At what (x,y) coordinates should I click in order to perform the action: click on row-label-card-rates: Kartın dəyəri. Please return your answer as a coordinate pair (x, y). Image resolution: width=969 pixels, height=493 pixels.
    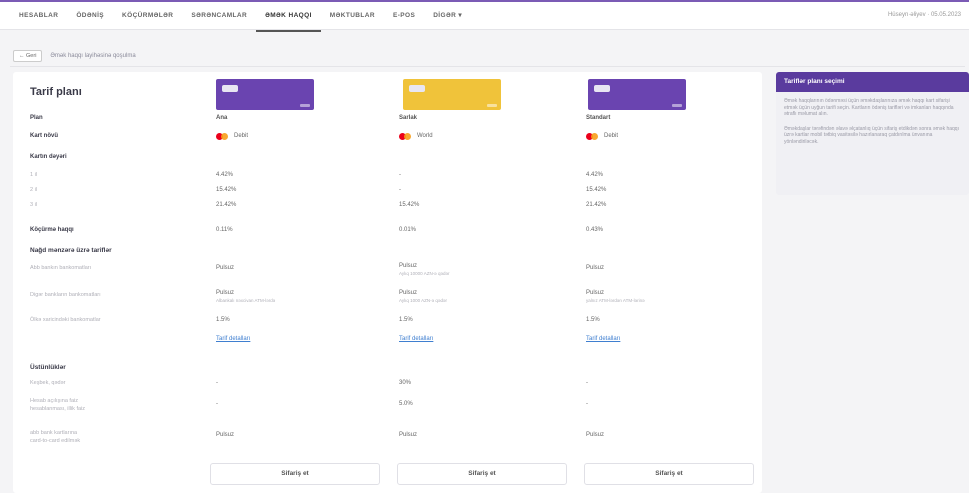
    Looking at the image, I should click on (48, 157).